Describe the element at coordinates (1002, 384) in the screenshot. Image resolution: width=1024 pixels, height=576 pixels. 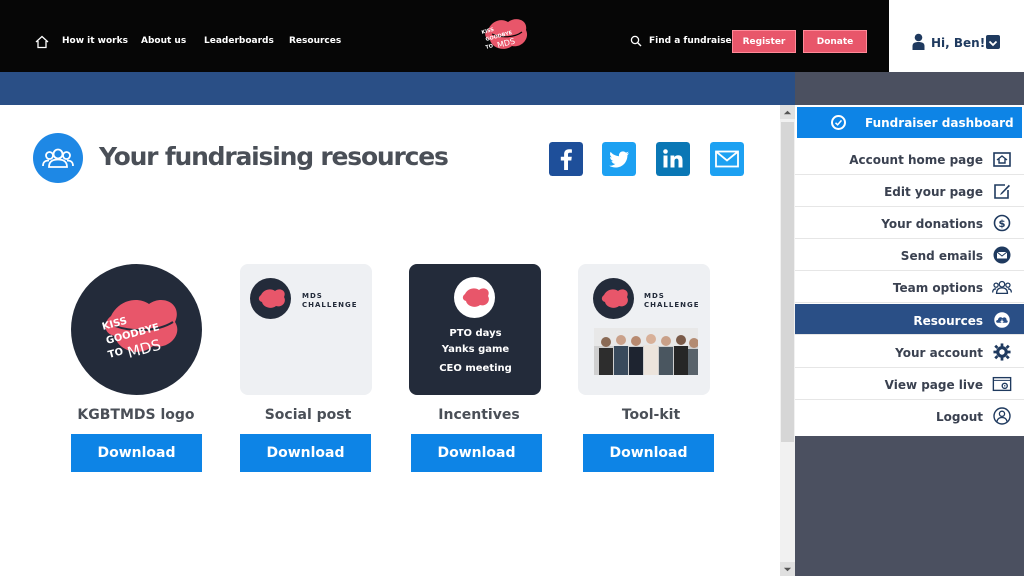
I see `browser-gear-icon` at that location.